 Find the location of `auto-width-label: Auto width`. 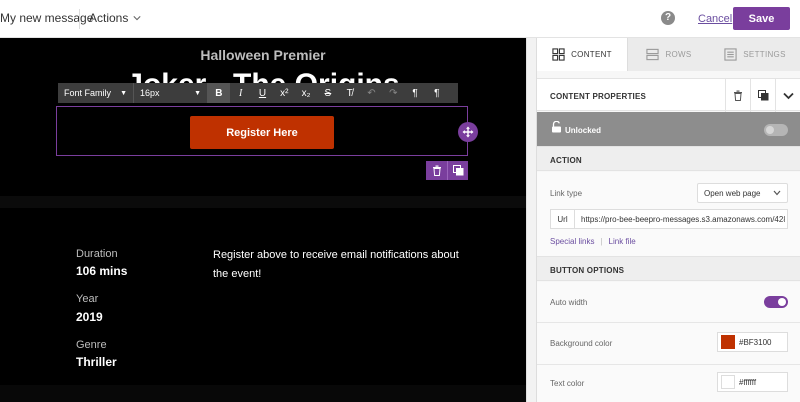

auto-width-label: Auto width is located at coordinates (569, 302).